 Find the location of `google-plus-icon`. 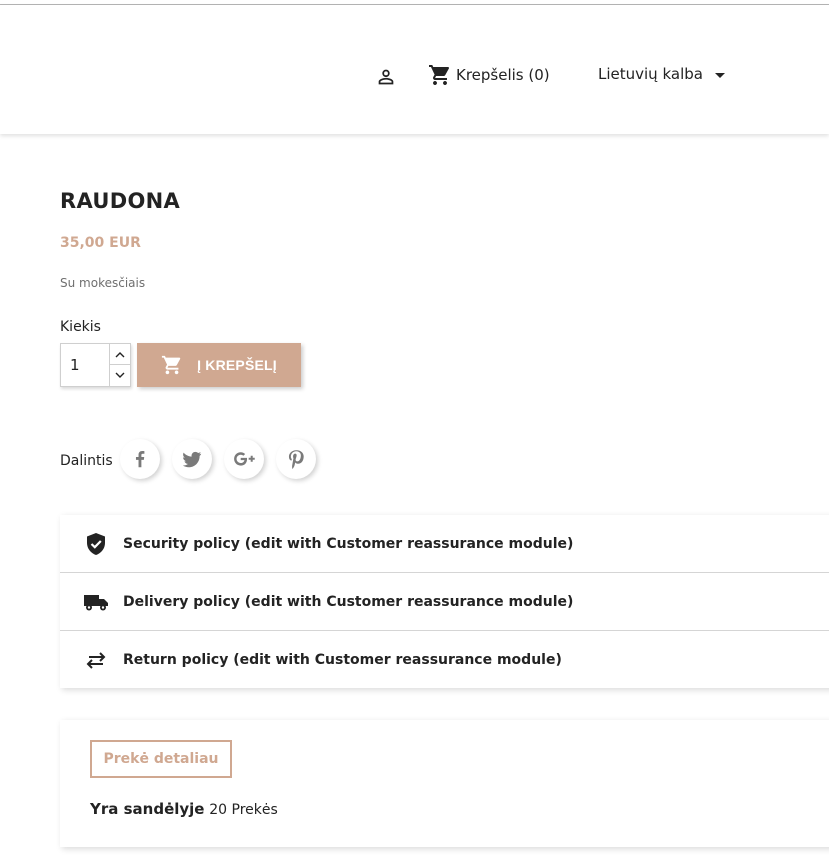

google-plus-icon is located at coordinates (244, 459).